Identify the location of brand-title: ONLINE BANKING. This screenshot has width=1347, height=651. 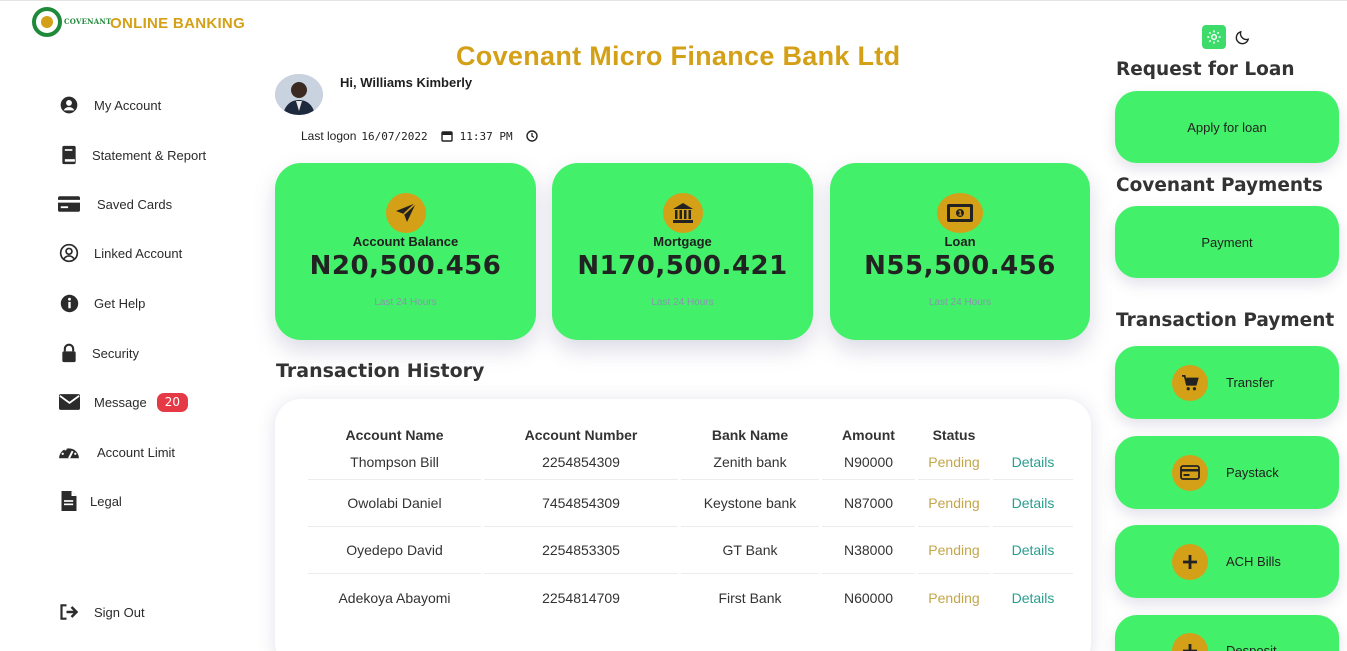
(178, 23).